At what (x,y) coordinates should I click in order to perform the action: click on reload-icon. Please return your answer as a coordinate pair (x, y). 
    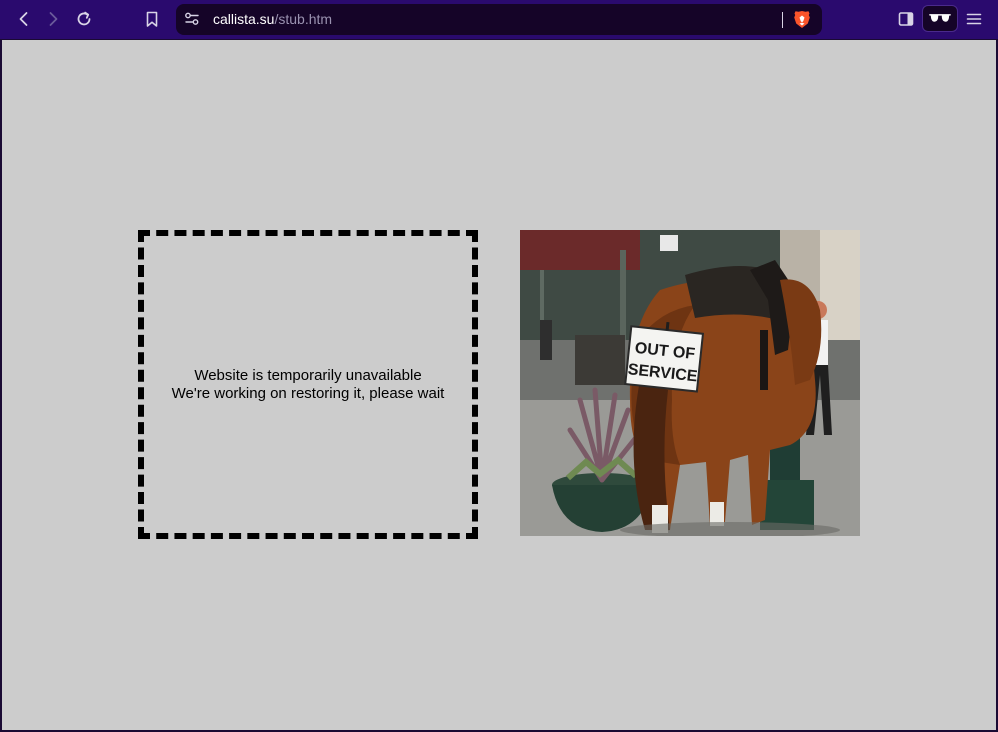
    Looking at the image, I should click on (84, 18).